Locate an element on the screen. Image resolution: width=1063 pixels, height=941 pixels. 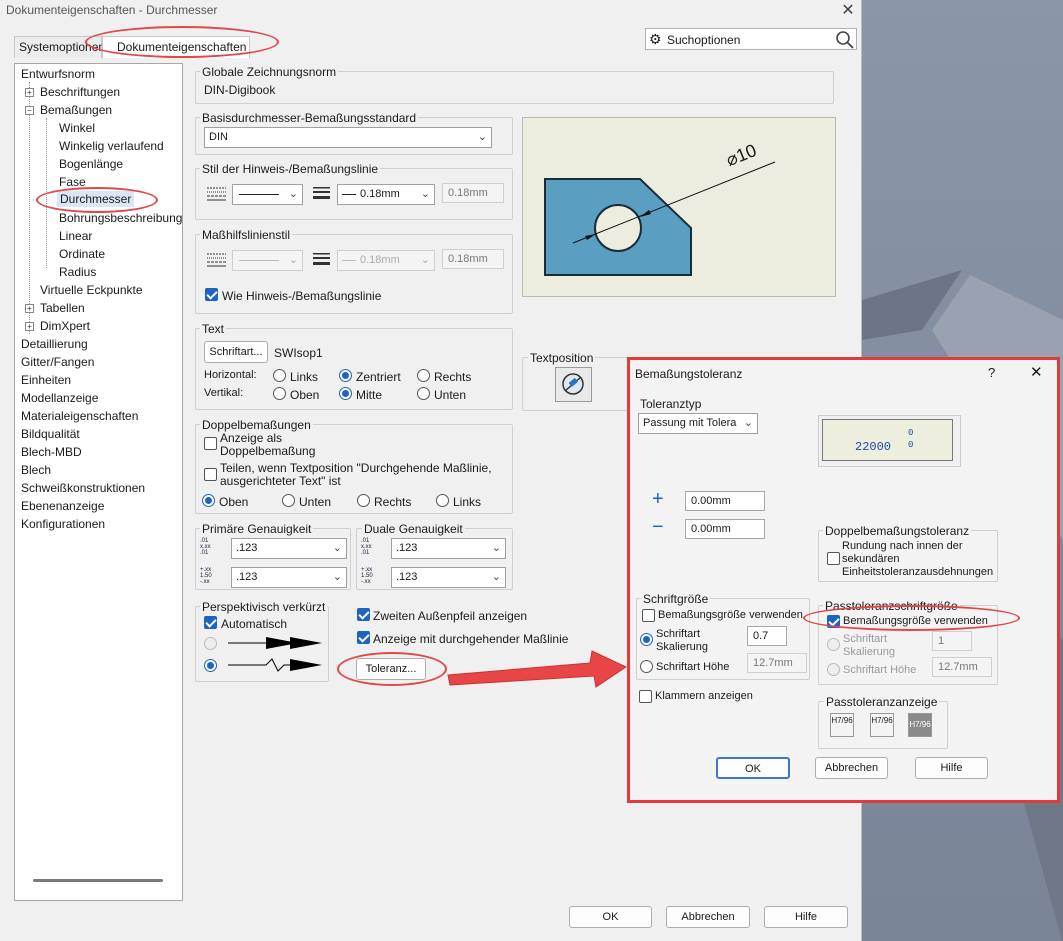
same-as-leader-label: Wie Hinweis-/Bemaßungslinie is located at coordinates (302, 296).